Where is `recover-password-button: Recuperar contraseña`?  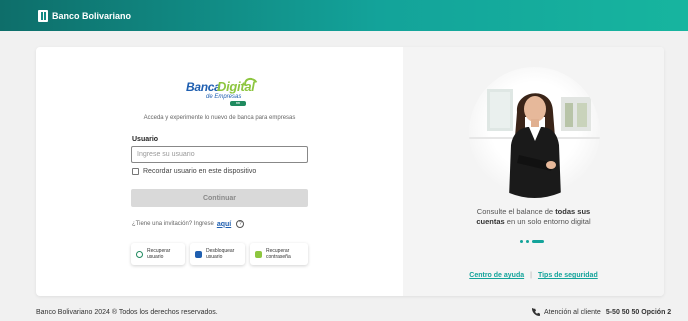 recover-password-button: Recuperar contraseña is located at coordinates (279, 254).